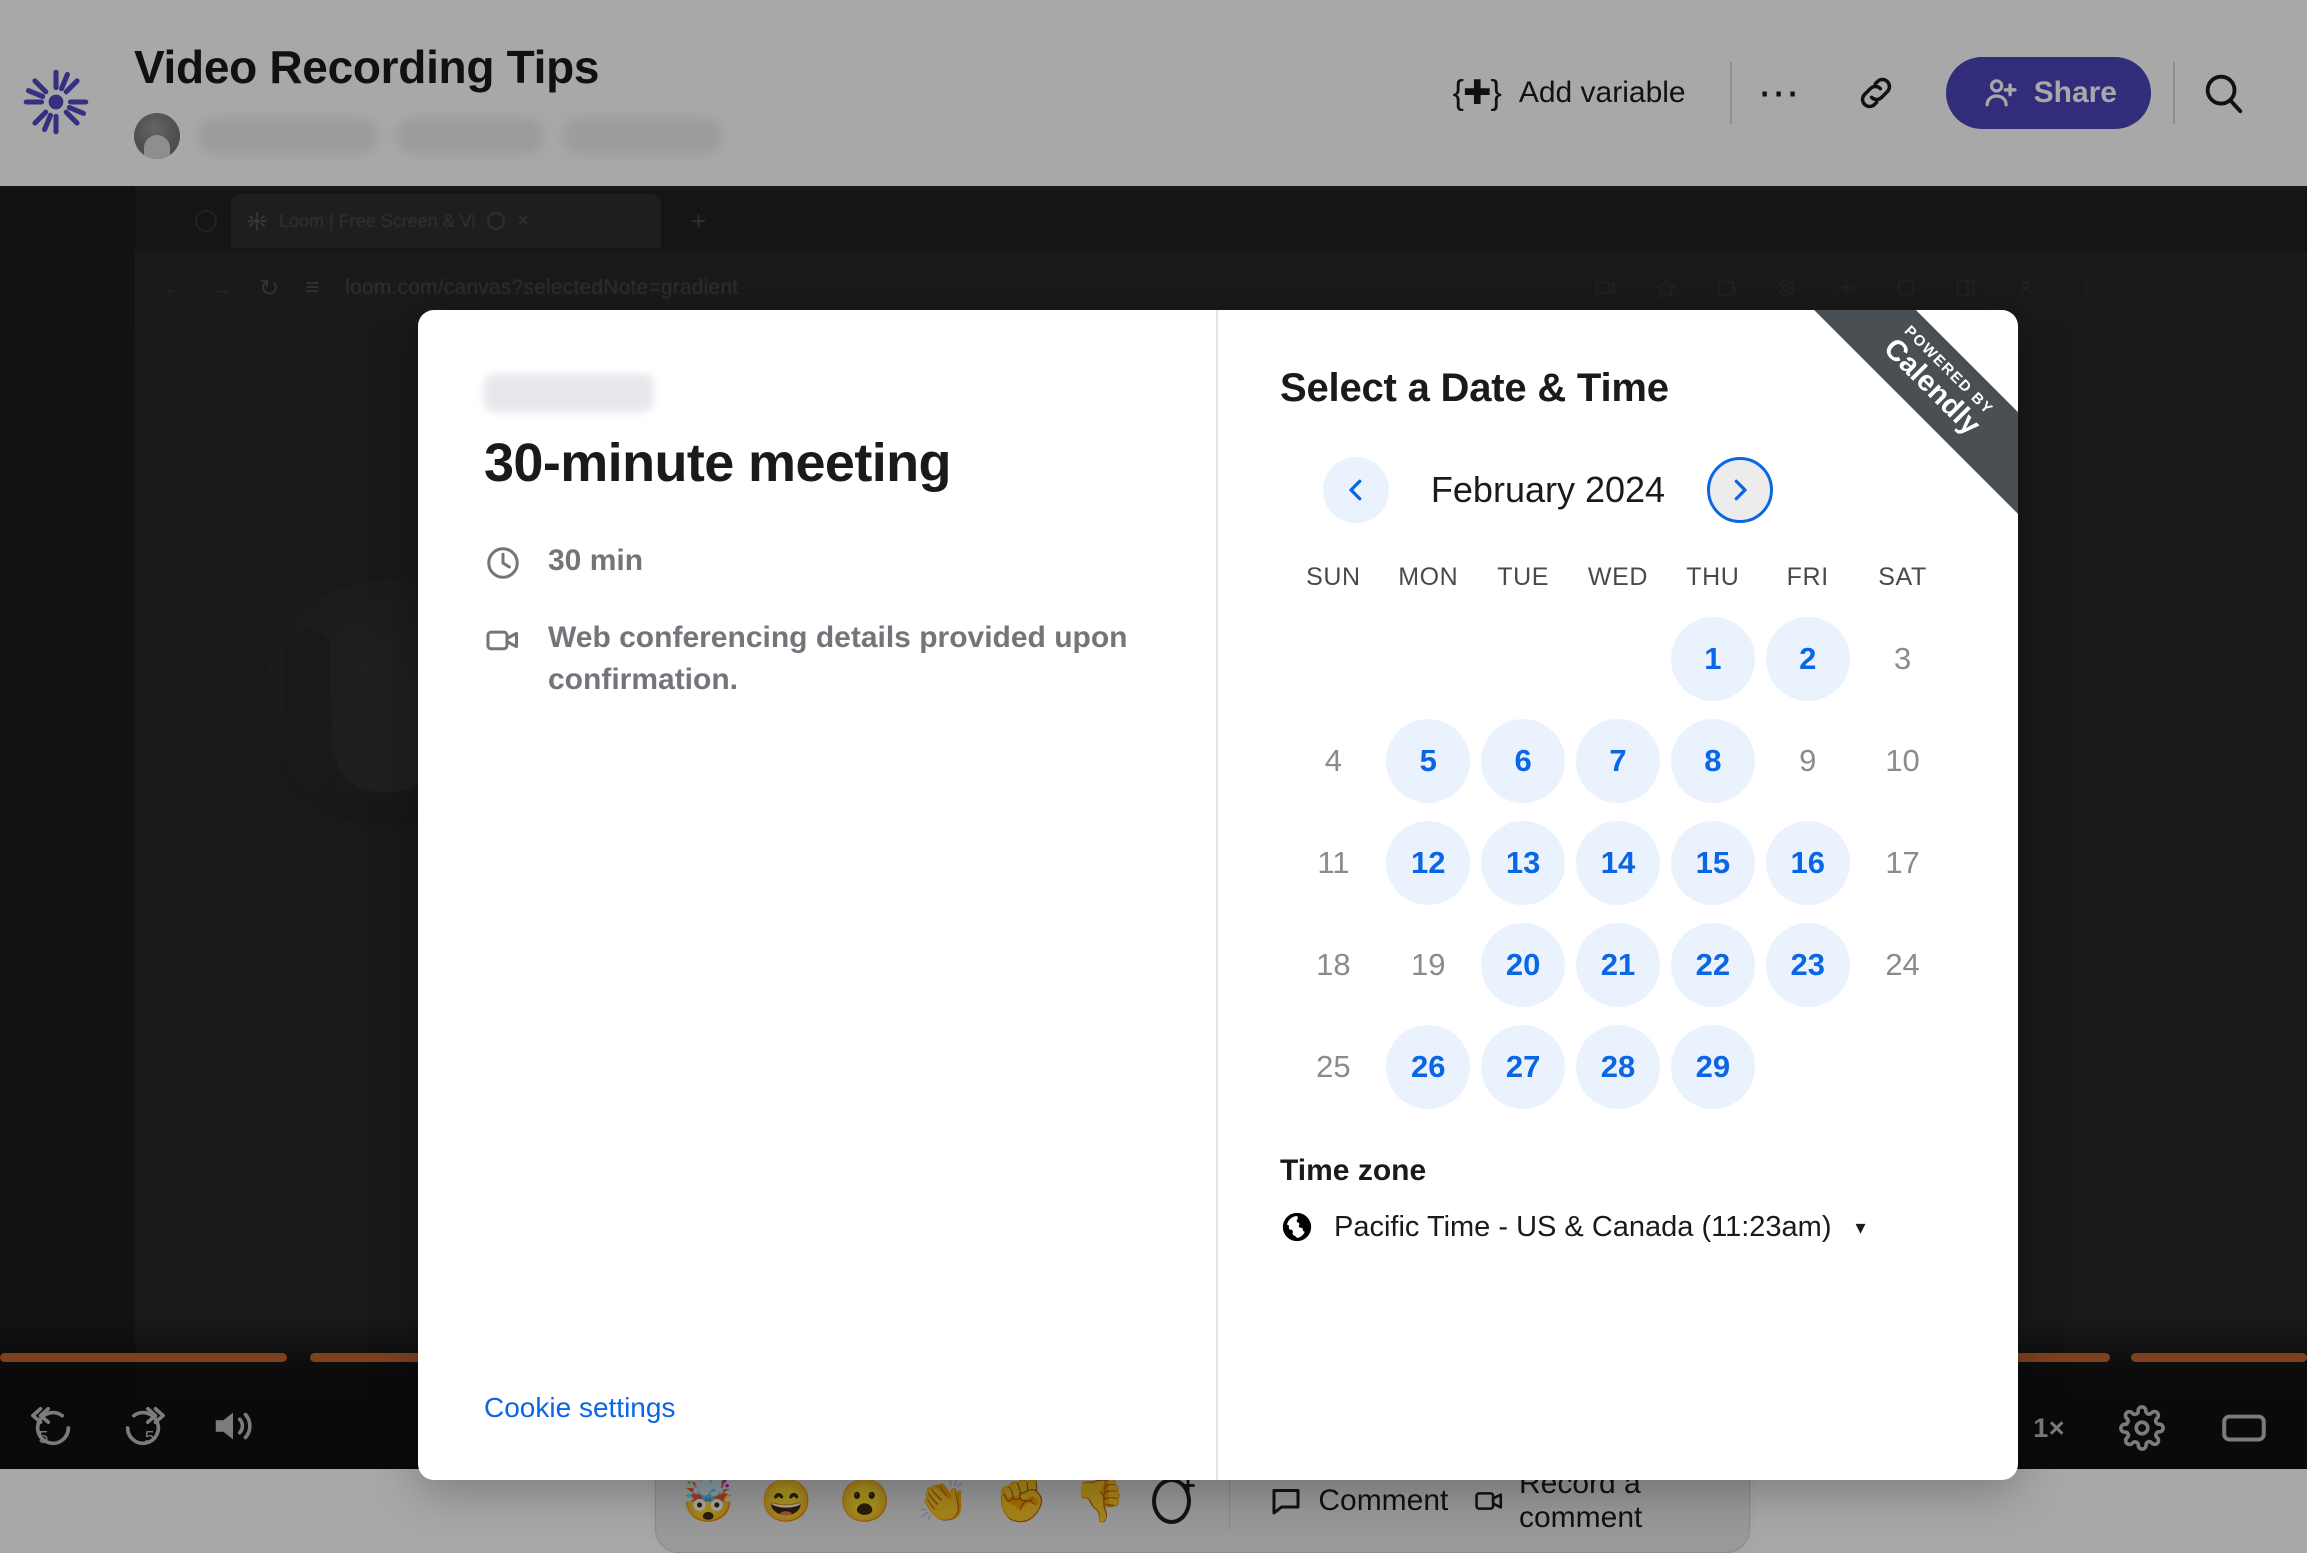 Image resolution: width=2307 pixels, height=1553 pixels. Describe the element at coordinates (157, 136) in the screenshot. I see `avatar` at that location.